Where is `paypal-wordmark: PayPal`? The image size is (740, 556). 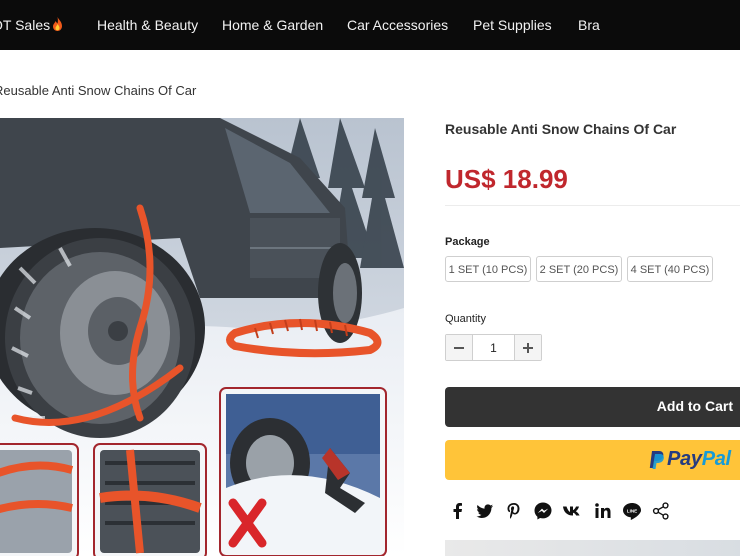
paypal-wordmark: PayPal is located at coordinates (699, 459).